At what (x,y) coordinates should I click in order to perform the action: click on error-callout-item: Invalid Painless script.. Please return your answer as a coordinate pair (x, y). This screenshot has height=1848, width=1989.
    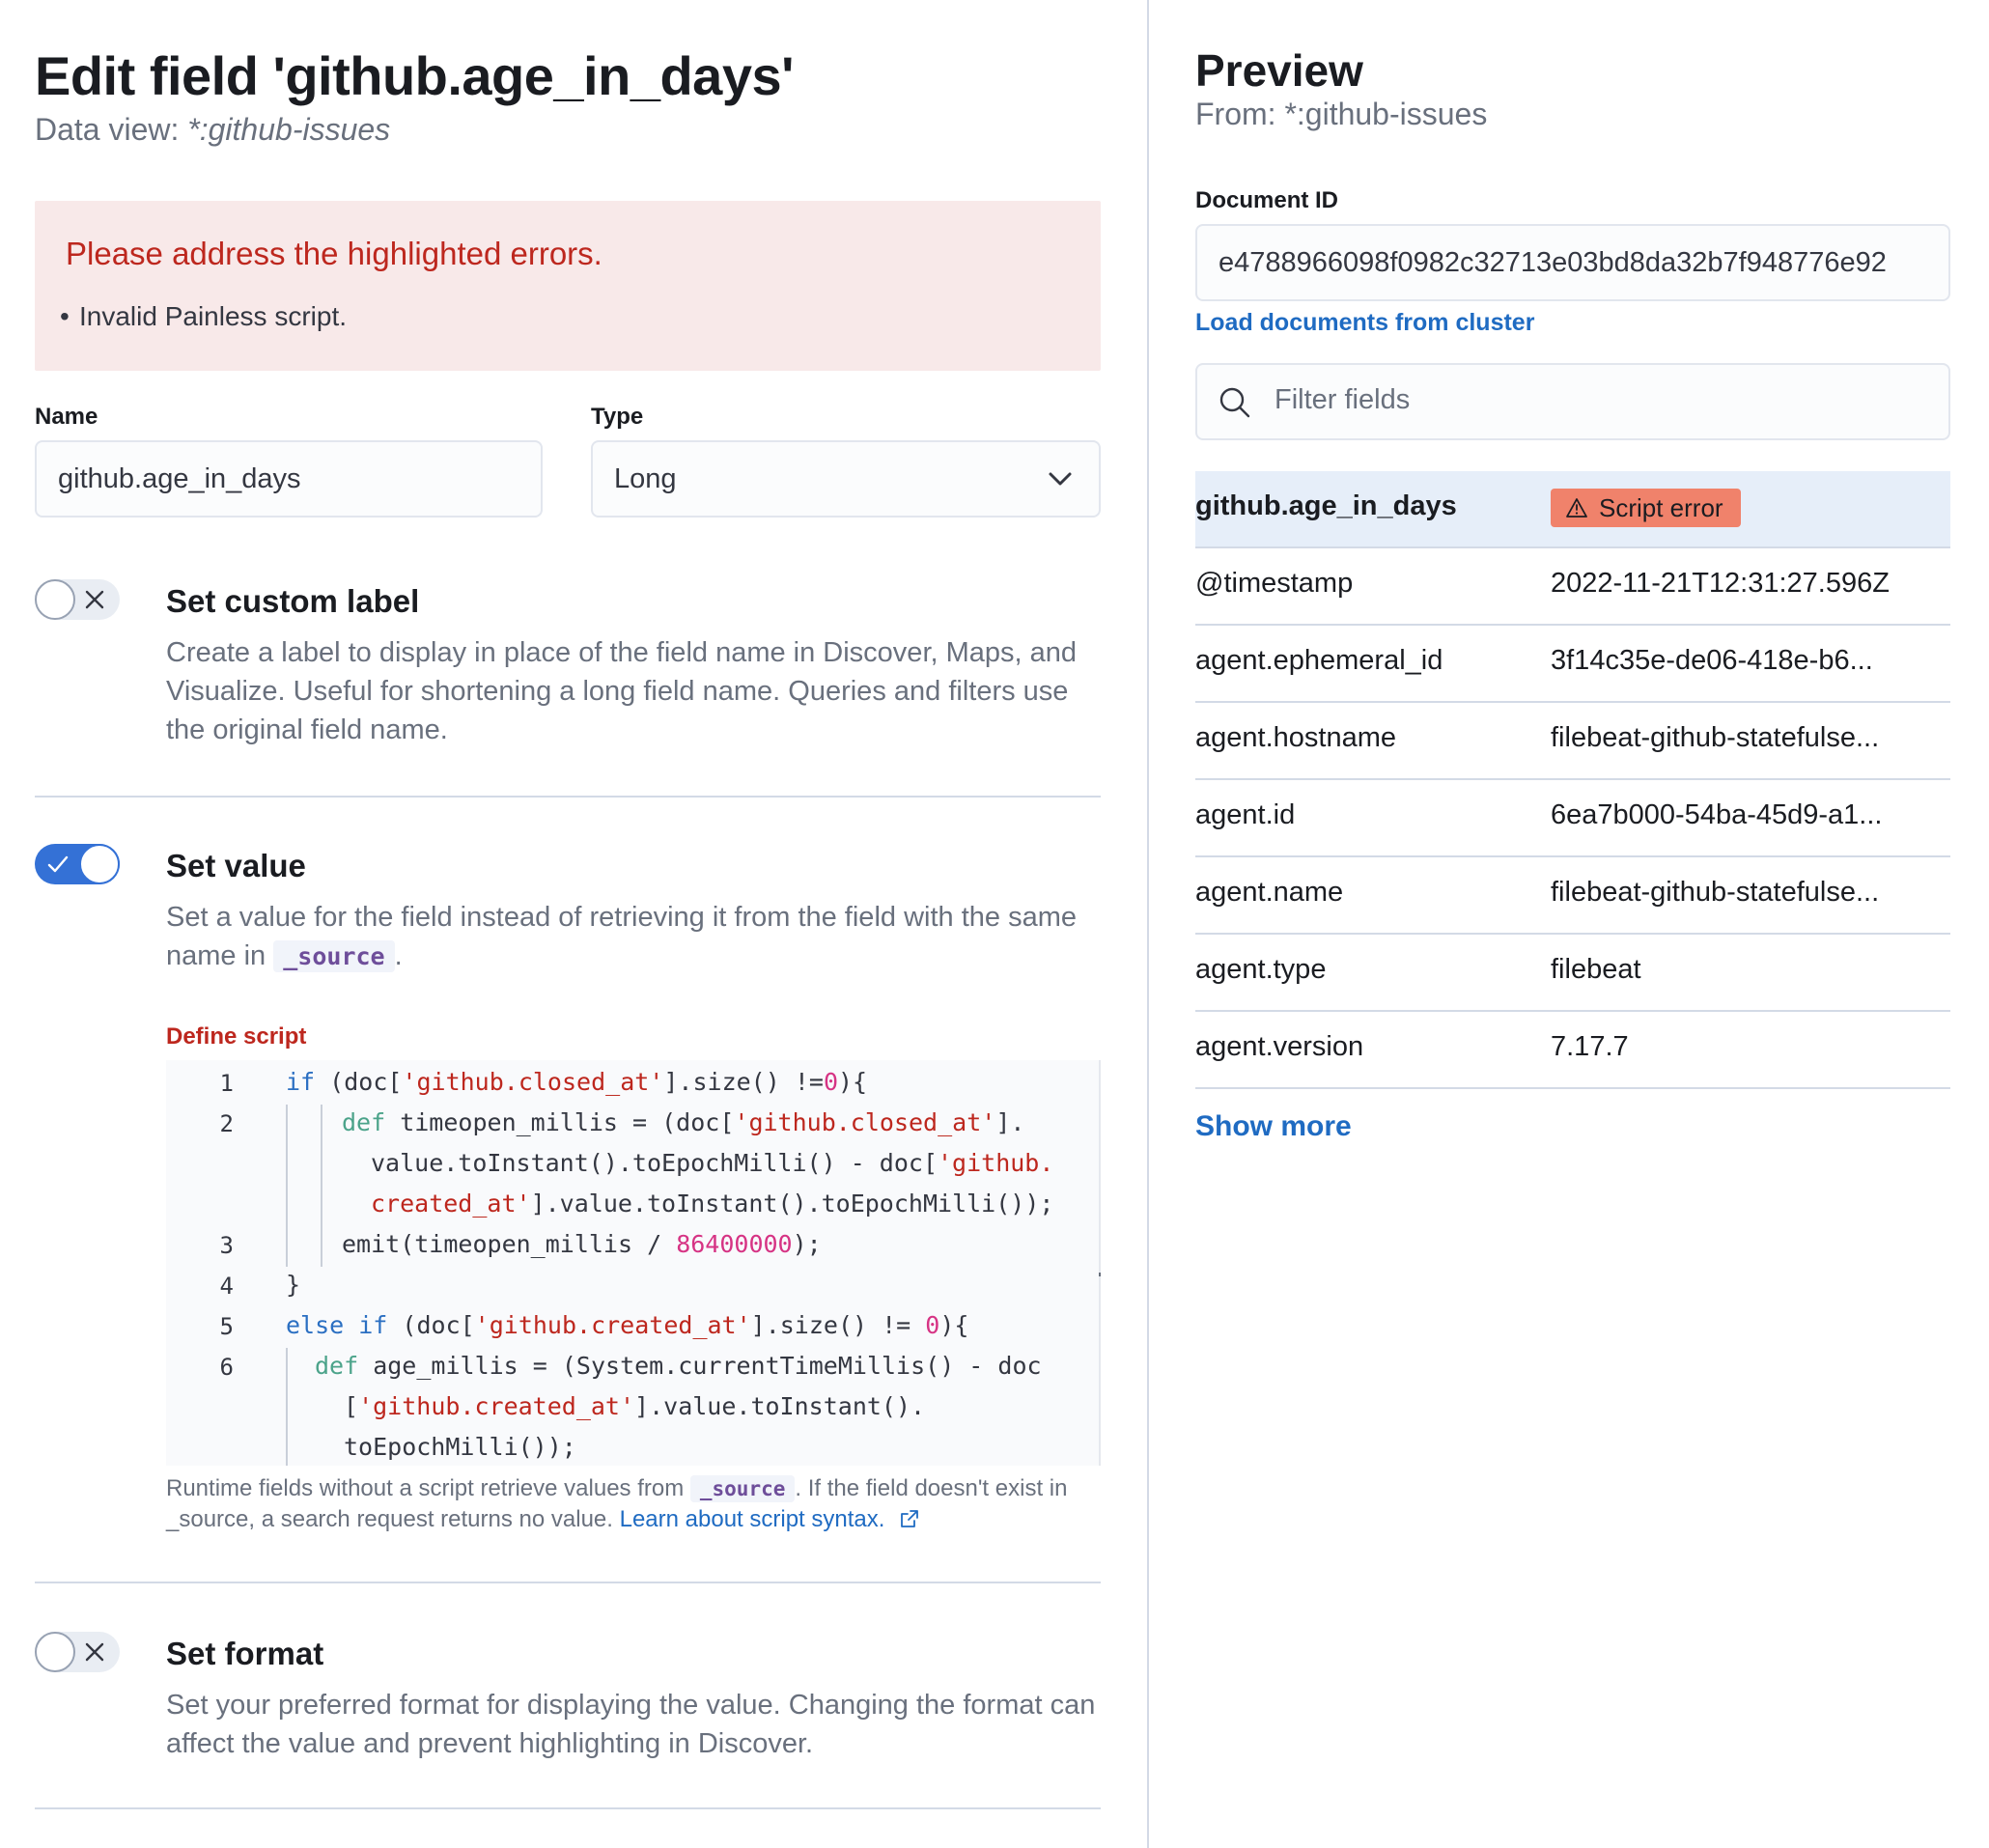
    Looking at the image, I should click on (204, 317).